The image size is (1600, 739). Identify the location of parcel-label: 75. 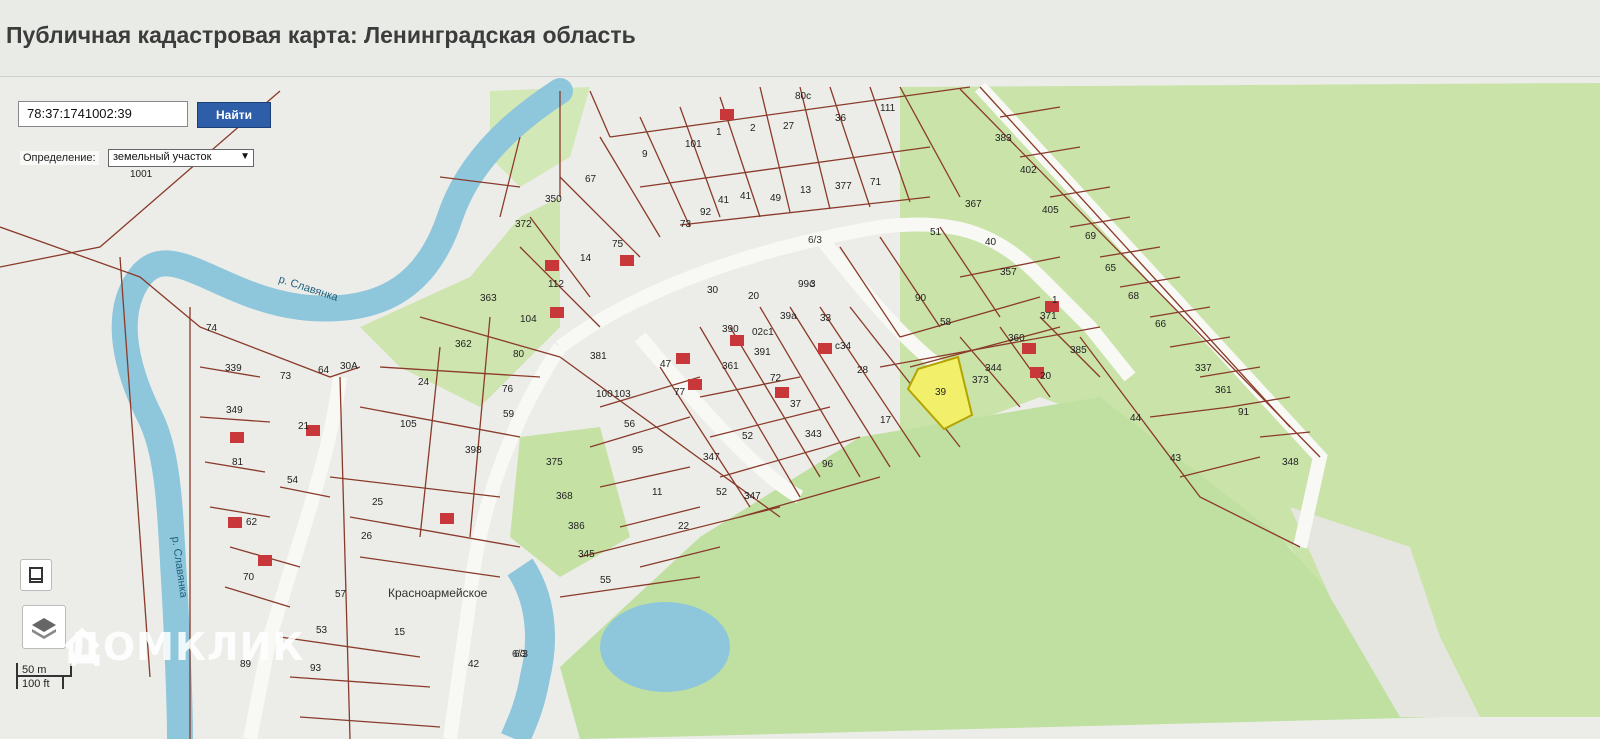
(618, 244).